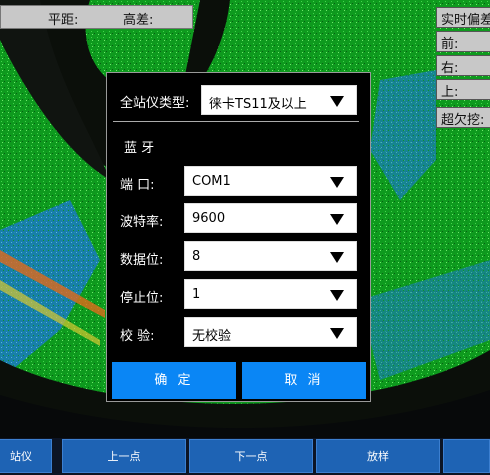  What do you see at coordinates (26, 456) in the screenshot?
I see `station-button: 站仪` at bounding box center [26, 456].